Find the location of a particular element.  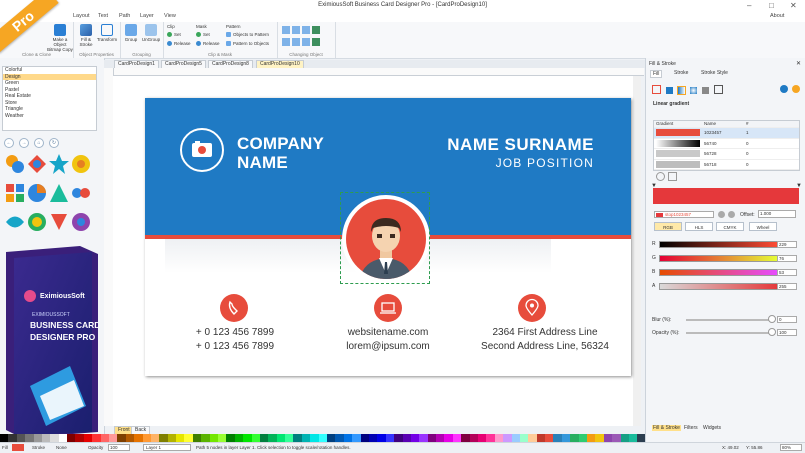

channel-r-slider is located at coordinates (719, 244).